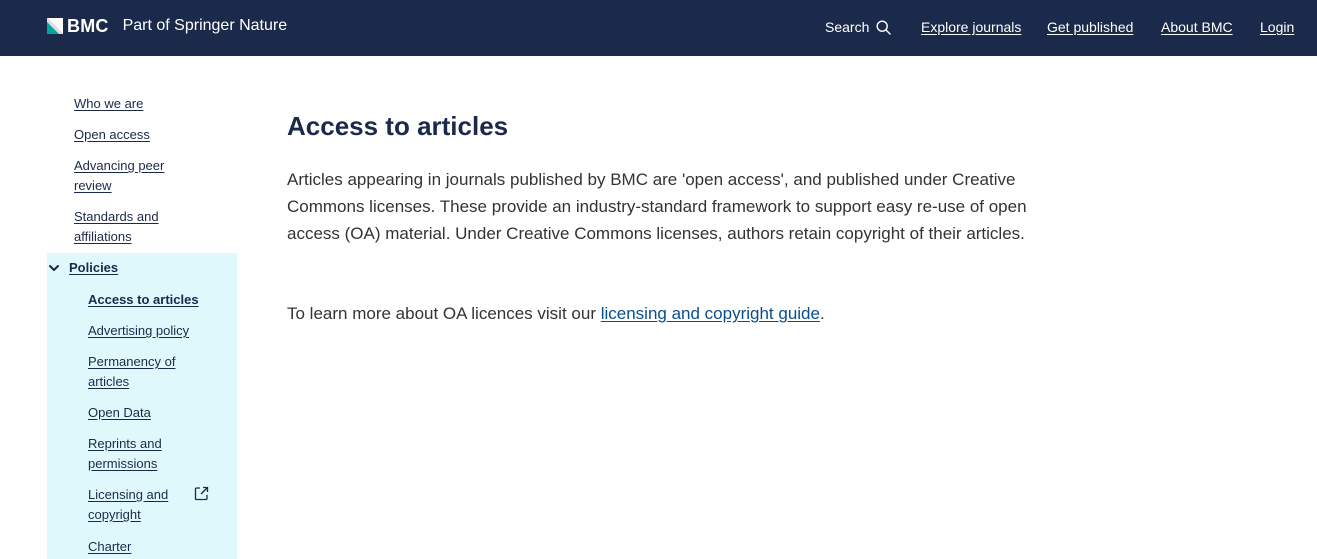 The width and height of the screenshot is (1317, 559). I want to click on sidebar-item-advancing-peer-review: Advancing peer review, so click(133, 176).